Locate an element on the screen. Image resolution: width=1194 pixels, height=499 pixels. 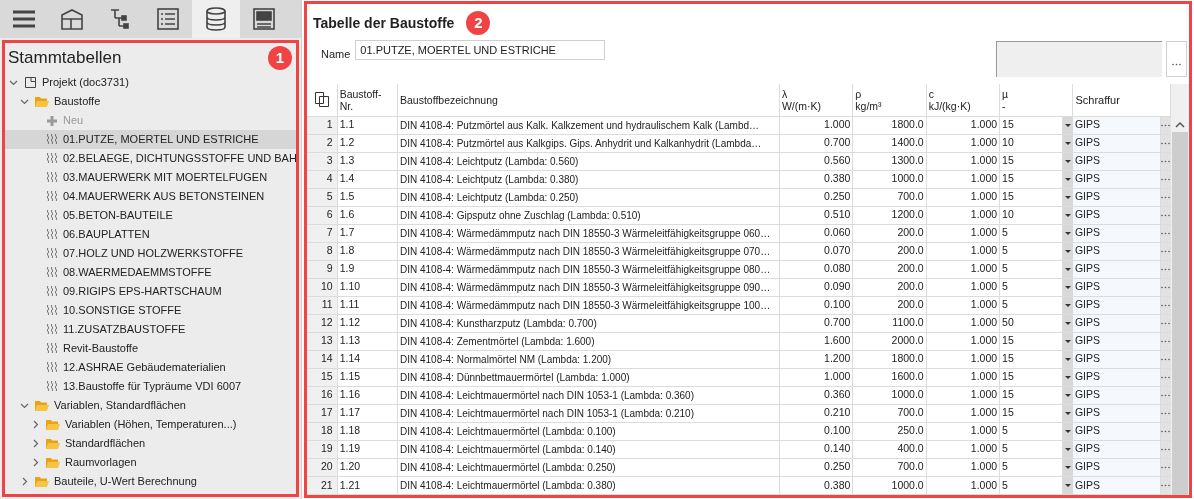
tree-item: 06.BAUPLATTEN is located at coordinates (150, 234).